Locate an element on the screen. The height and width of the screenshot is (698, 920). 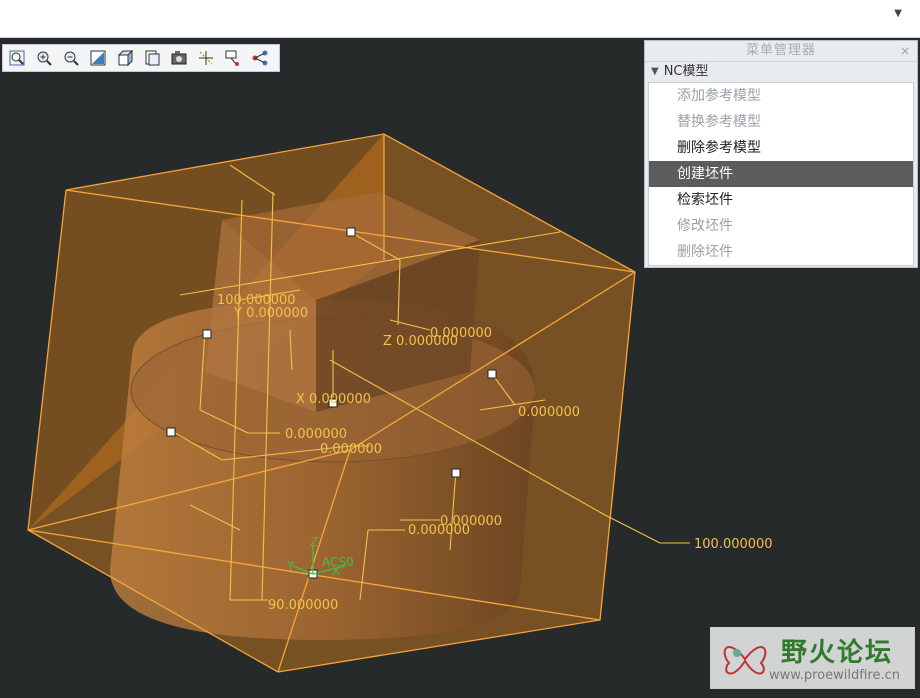
svg-text: Z is located at coordinates (314, 542).